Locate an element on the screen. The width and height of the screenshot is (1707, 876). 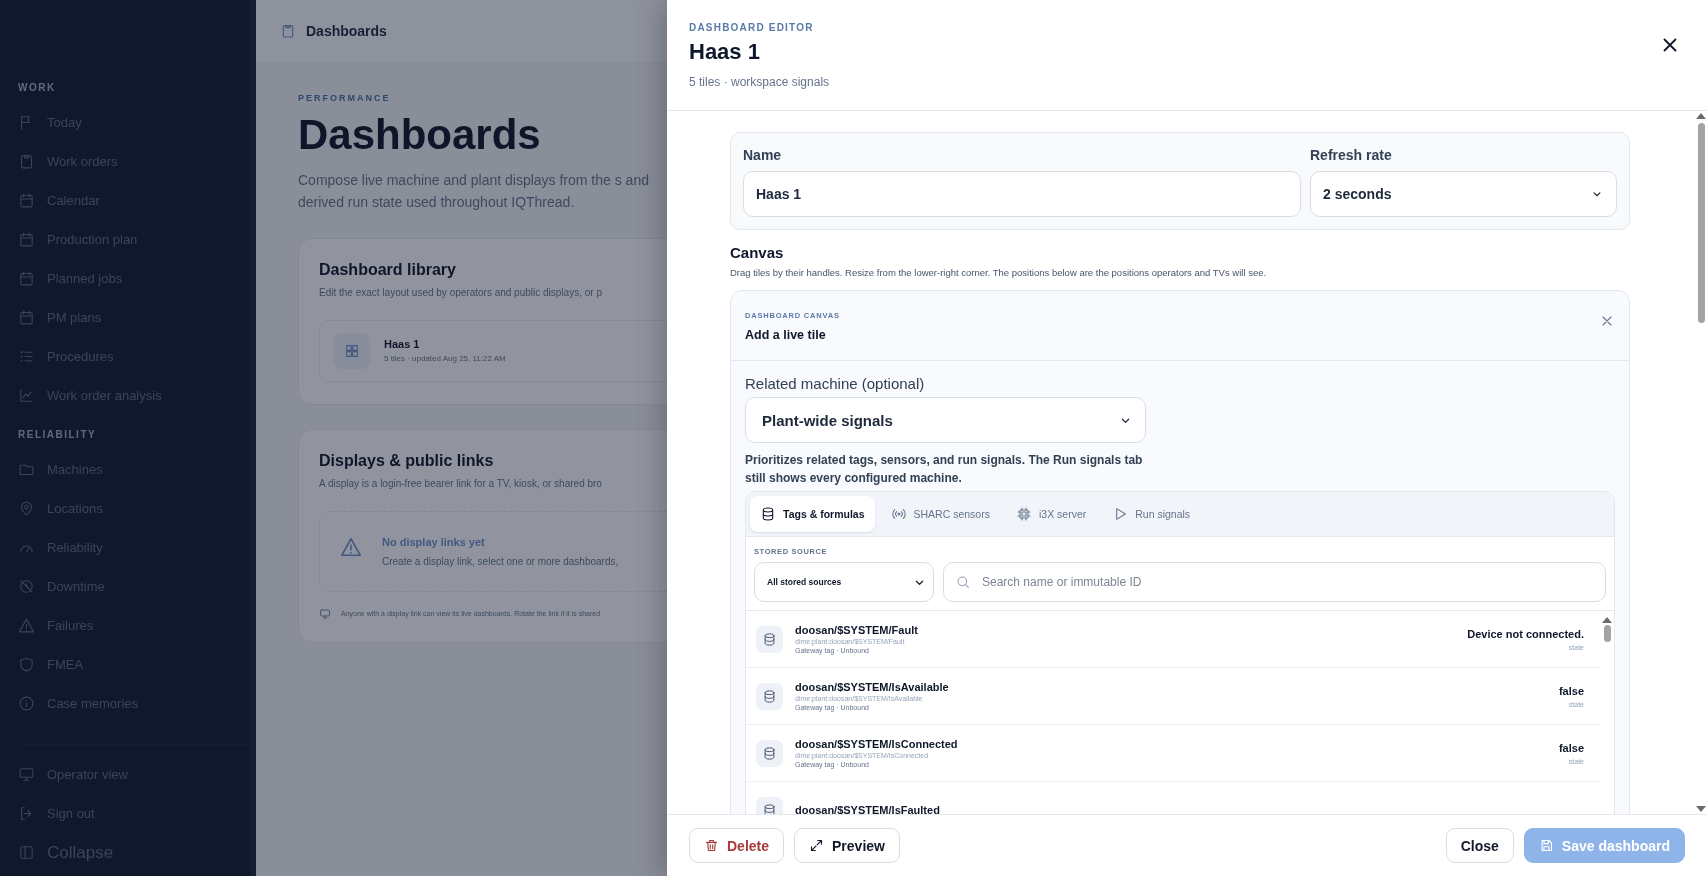
signal-name: doosan/$SYSTEM/Fault is located at coordinates (857, 630).